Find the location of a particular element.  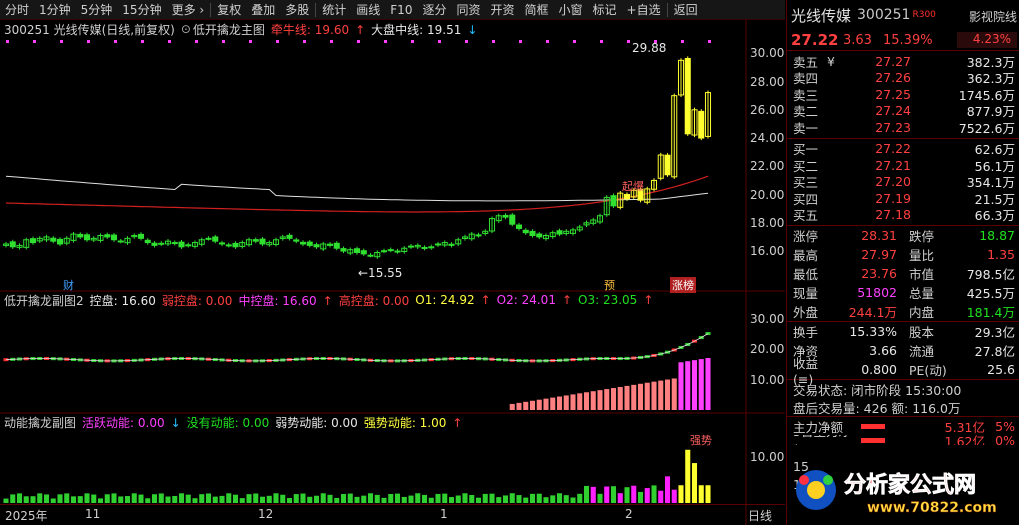

stat-l1: 换手 is located at coordinates (806, 332).